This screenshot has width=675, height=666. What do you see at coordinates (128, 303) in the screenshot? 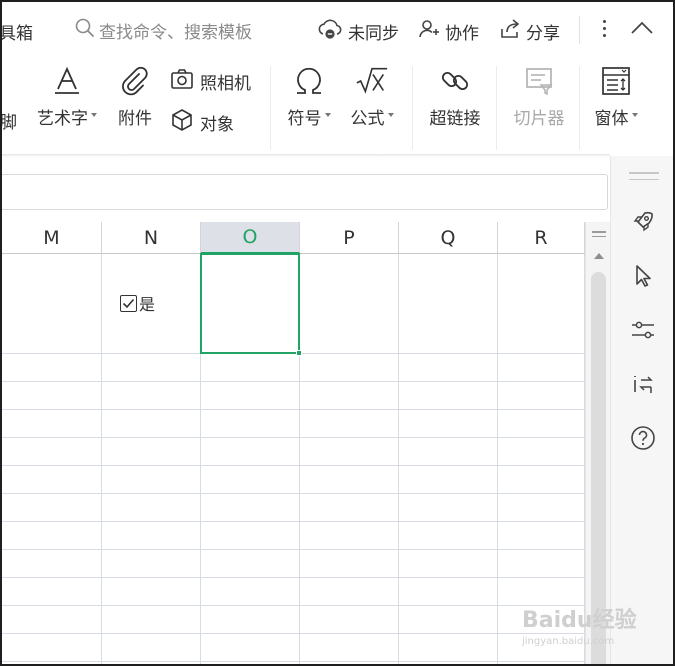
I see `checkbox` at bounding box center [128, 303].